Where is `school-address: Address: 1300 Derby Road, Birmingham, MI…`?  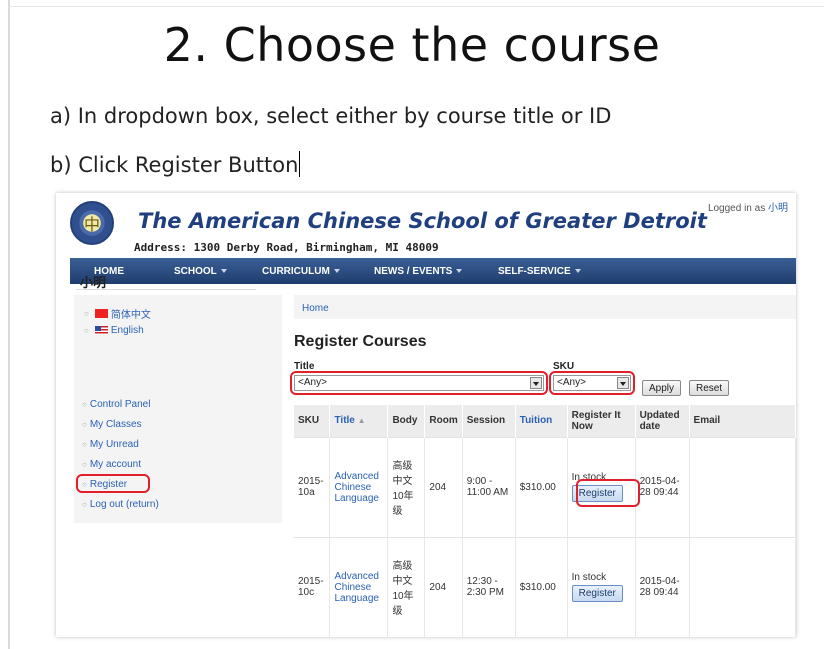 school-address: Address: 1300 Derby Road, Birmingham, MI… is located at coordinates (286, 247).